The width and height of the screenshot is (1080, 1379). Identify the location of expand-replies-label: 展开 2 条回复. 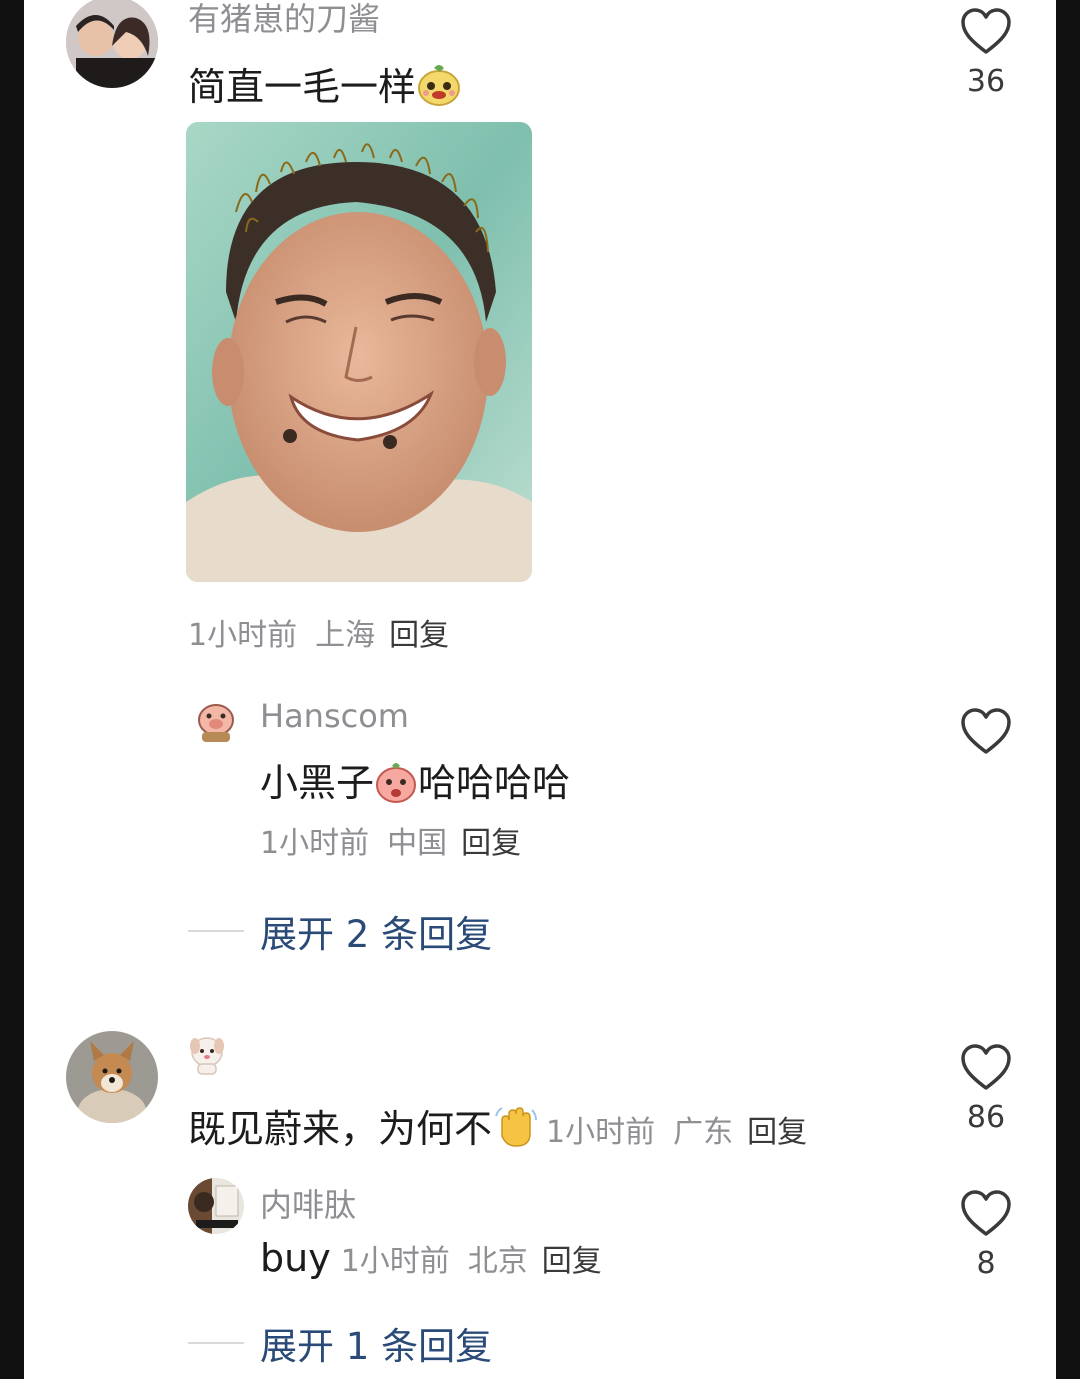
(376, 934).